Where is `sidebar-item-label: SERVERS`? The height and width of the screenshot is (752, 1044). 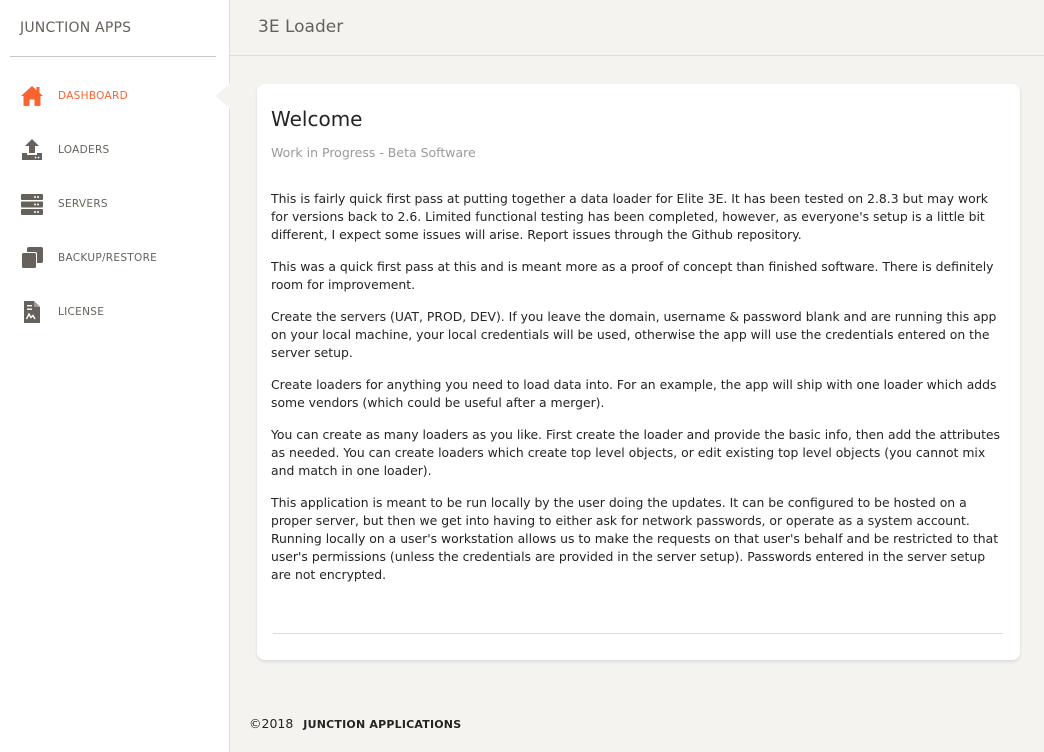
sidebar-item-label: SERVERS is located at coordinates (83, 204).